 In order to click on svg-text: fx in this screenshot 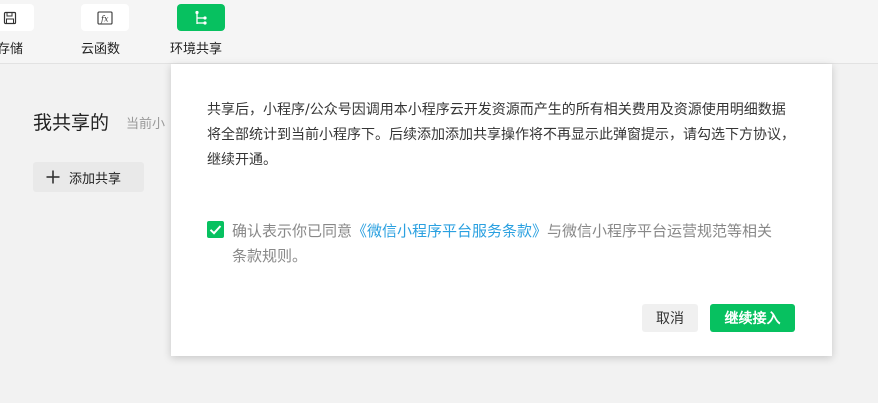, I will do `click(104, 18)`.